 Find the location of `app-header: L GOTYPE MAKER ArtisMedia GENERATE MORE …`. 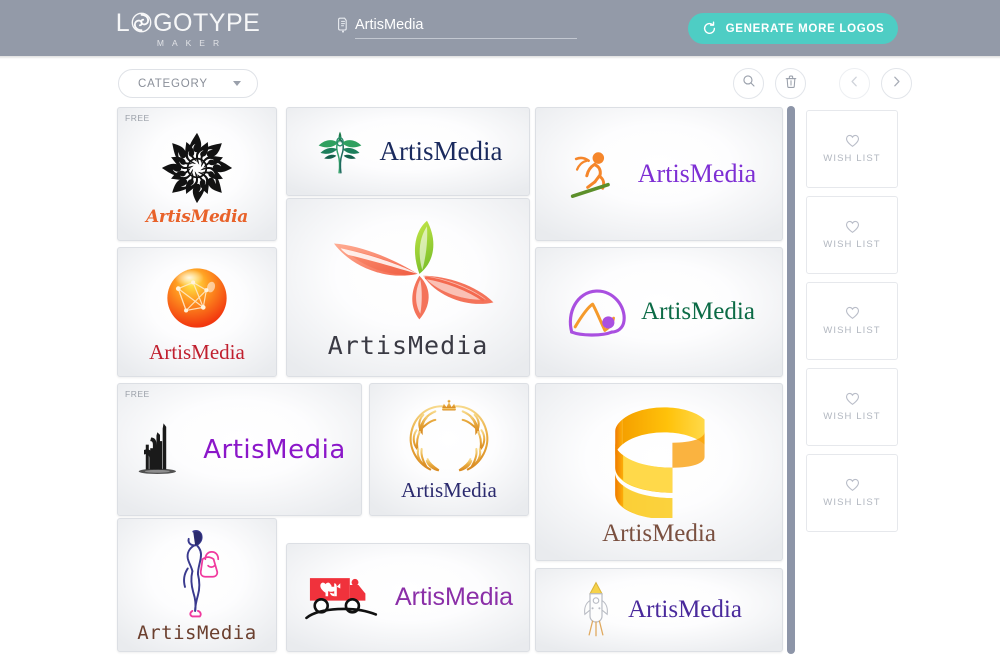

app-header: L GOTYPE MAKER ArtisMedia GENERATE MORE … is located at coordinates (500, 28).